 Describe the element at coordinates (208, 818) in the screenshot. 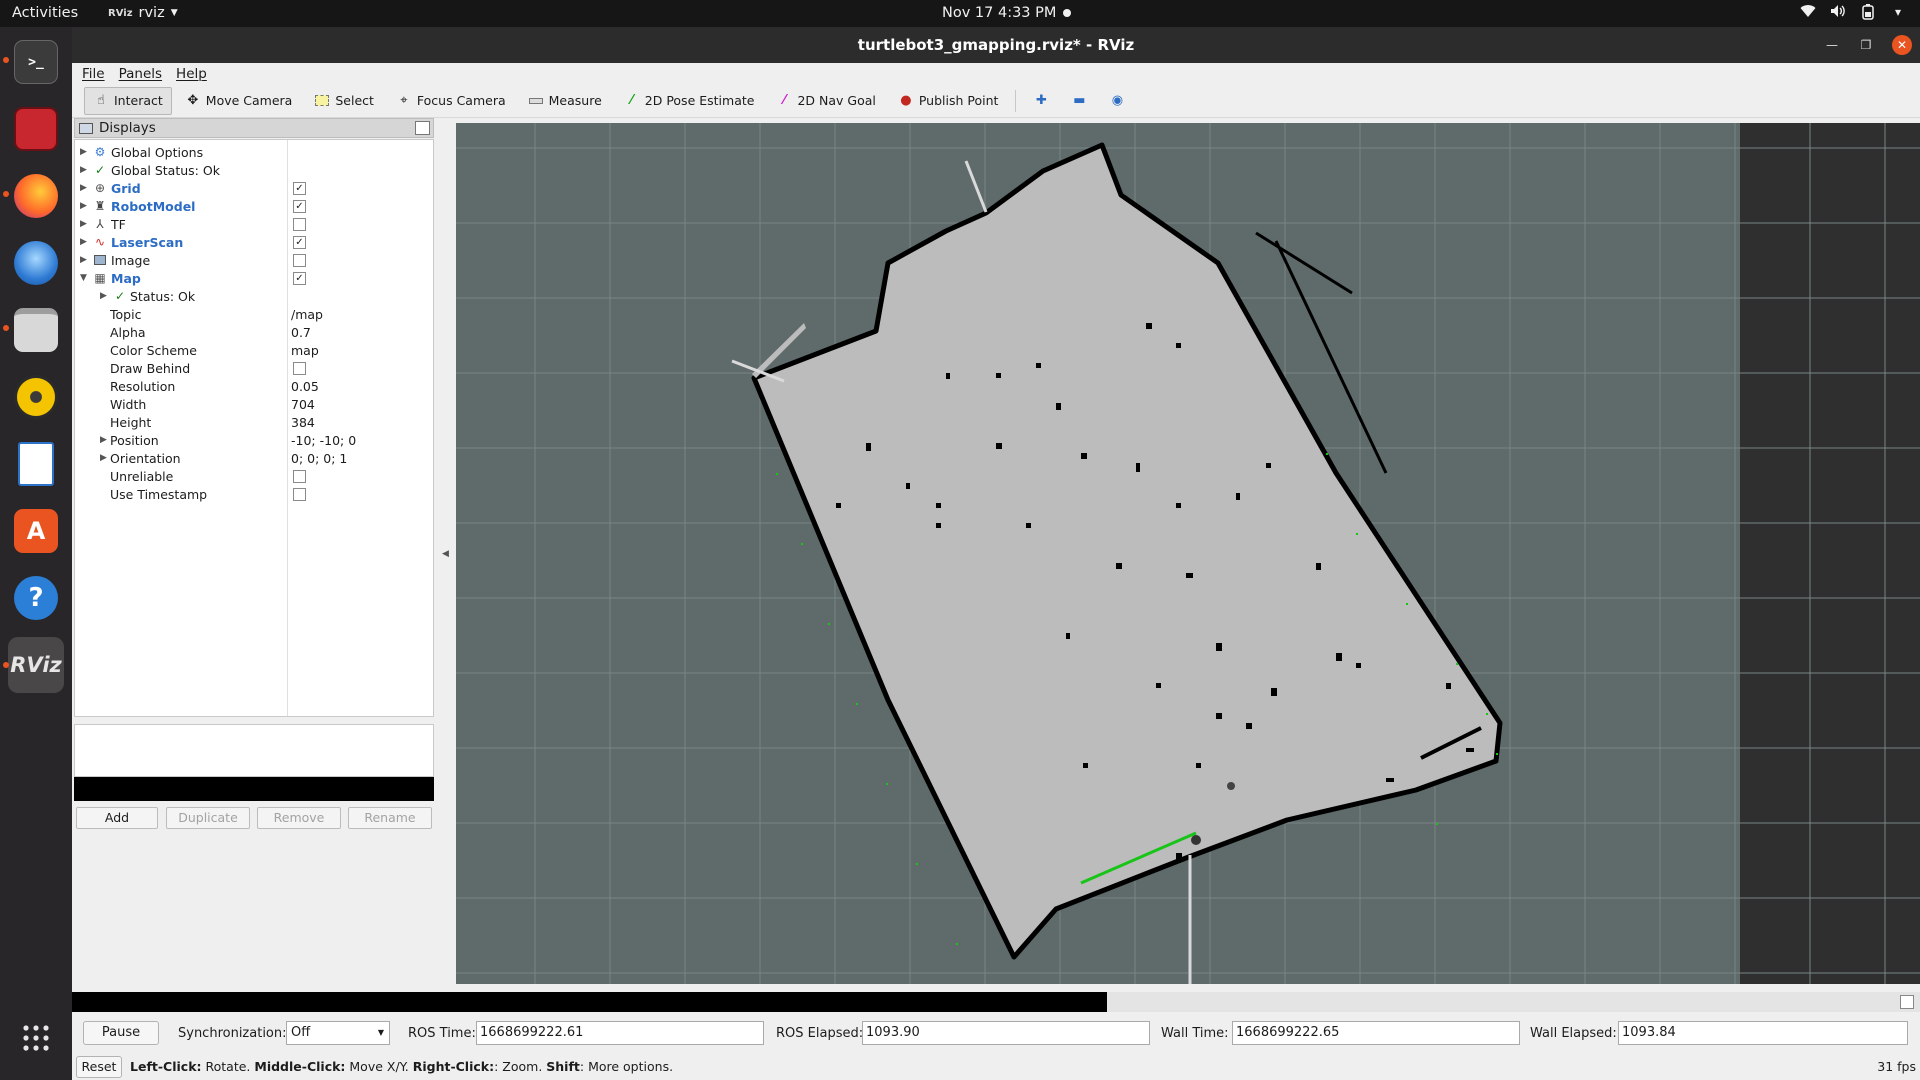

I see `duplicate-display-button: Duplicate` at that location.